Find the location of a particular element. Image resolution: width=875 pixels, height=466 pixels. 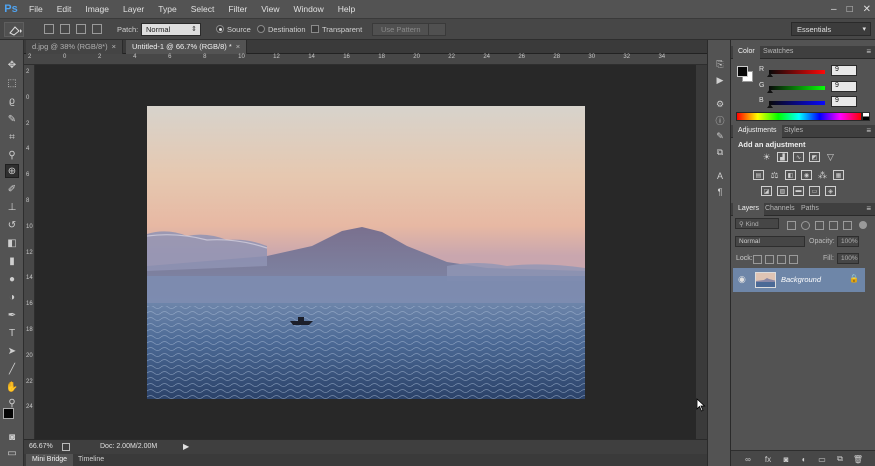

patch-tool-icon: ⊕ is located at coordinates (12, 171).